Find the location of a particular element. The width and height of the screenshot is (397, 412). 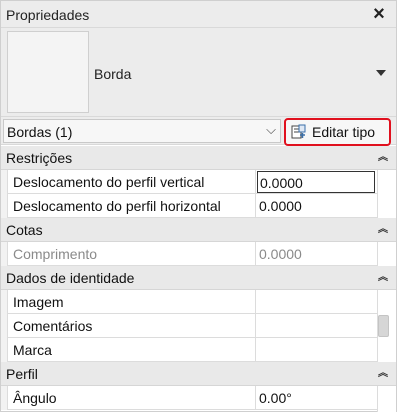

property-name: Ângulo is located at coordinates (35, 398).